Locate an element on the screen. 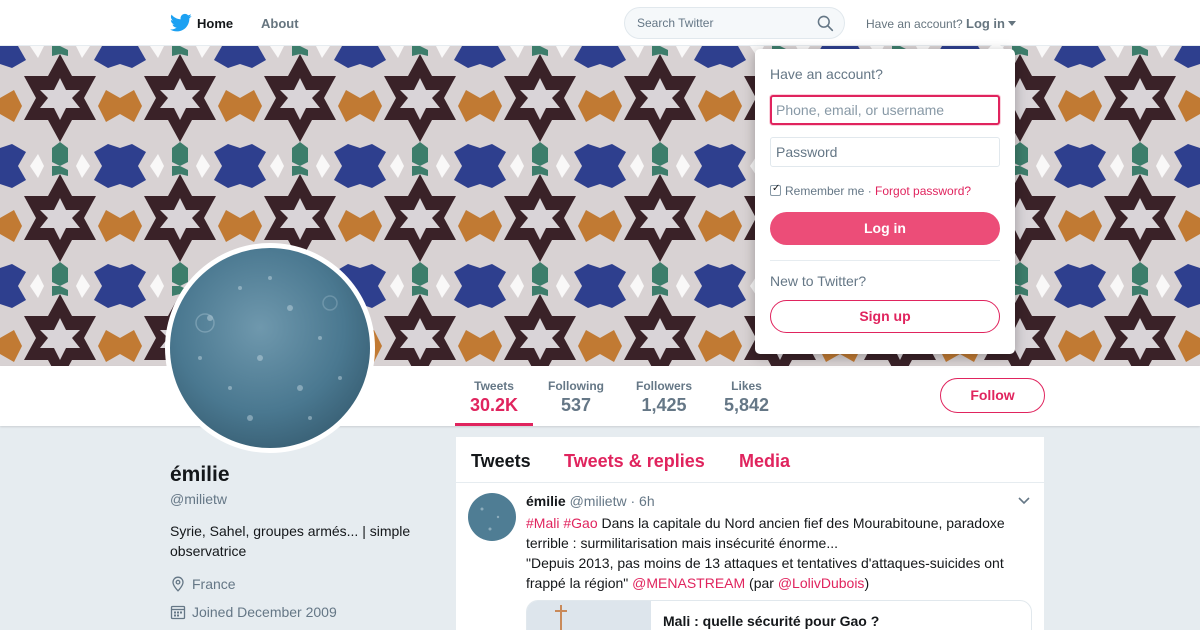 The height and width of the screenshot is (630, 1200). remember-label: Remember me is located at coordinates (824, 191).